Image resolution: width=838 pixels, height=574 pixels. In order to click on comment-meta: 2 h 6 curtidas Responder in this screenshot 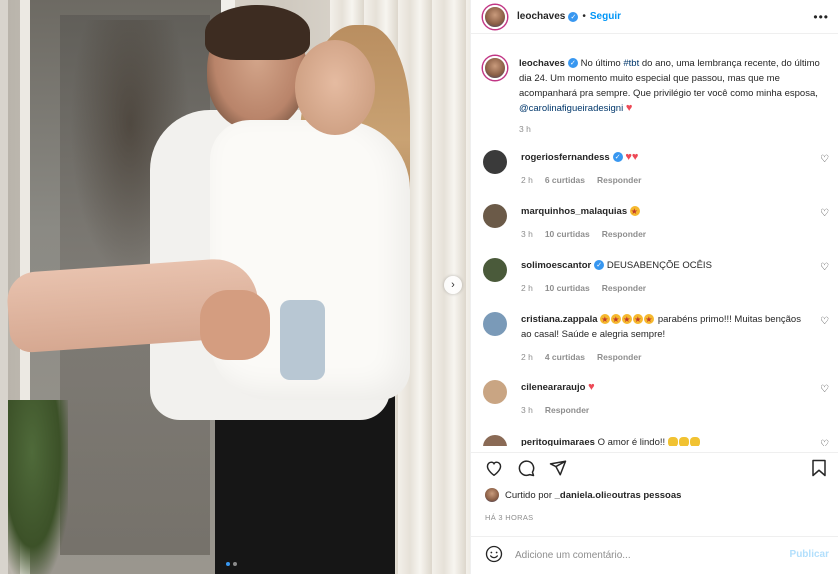, I will do `click(666, 180)`.